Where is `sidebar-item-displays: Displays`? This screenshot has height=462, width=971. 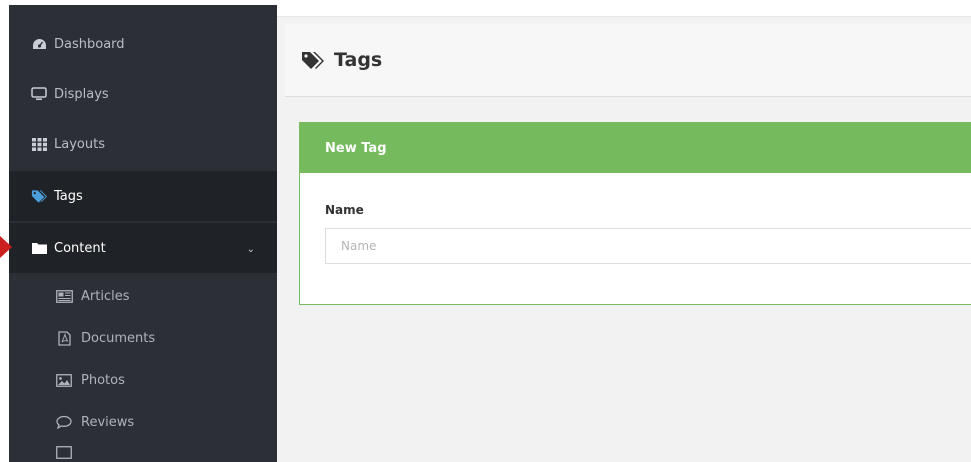
sidebar-item-displays: Displays is located at coordinates (143, 94).